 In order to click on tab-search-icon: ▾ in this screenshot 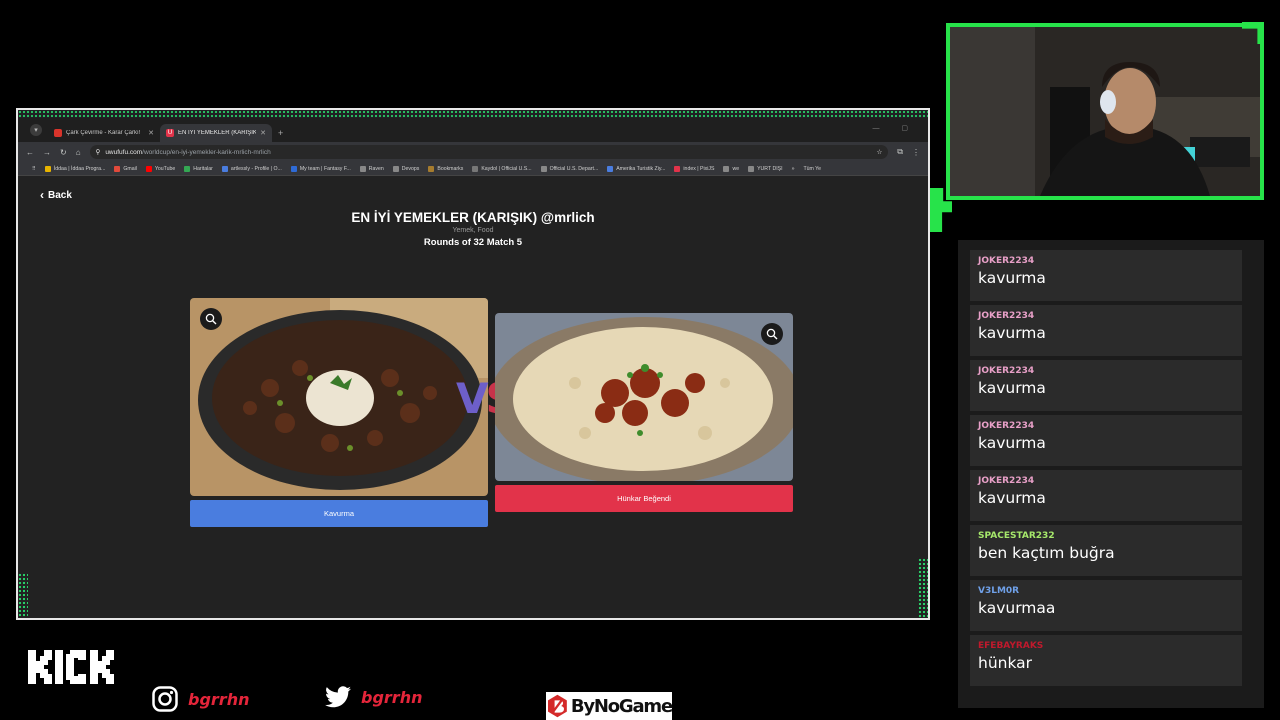, I will do `click(36, 130)`.